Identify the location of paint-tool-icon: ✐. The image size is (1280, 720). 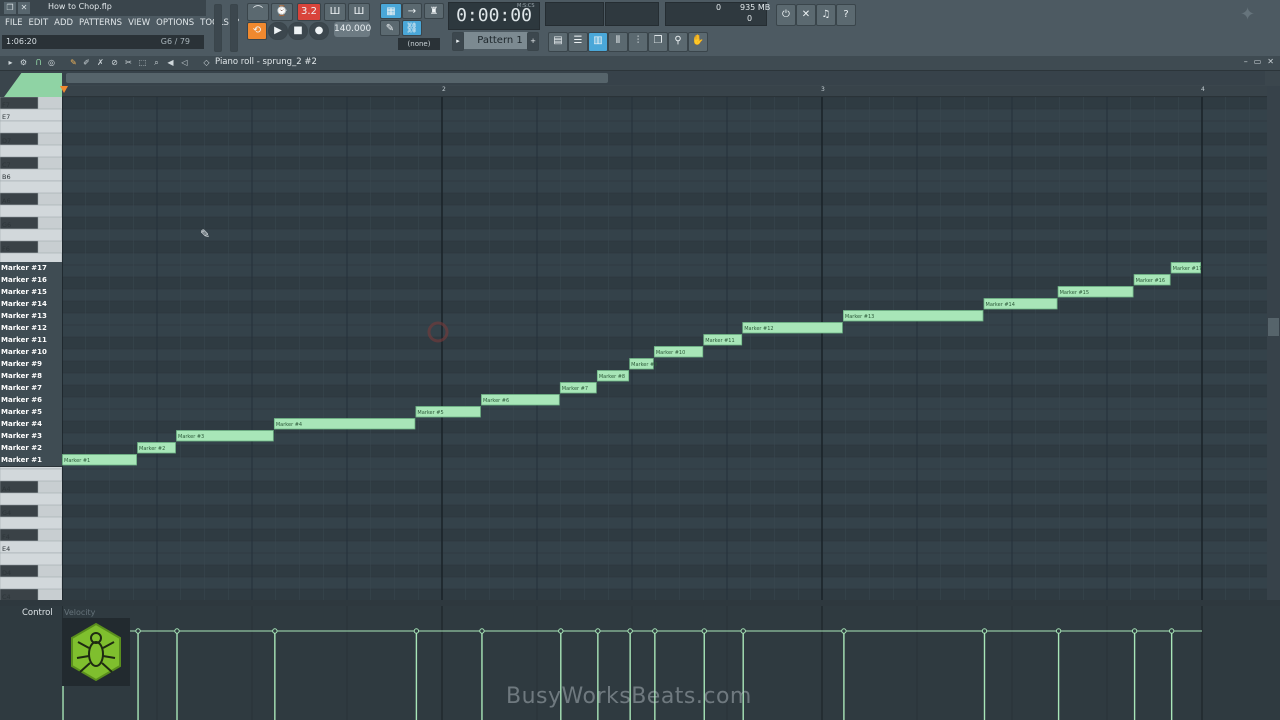
(86, 62).